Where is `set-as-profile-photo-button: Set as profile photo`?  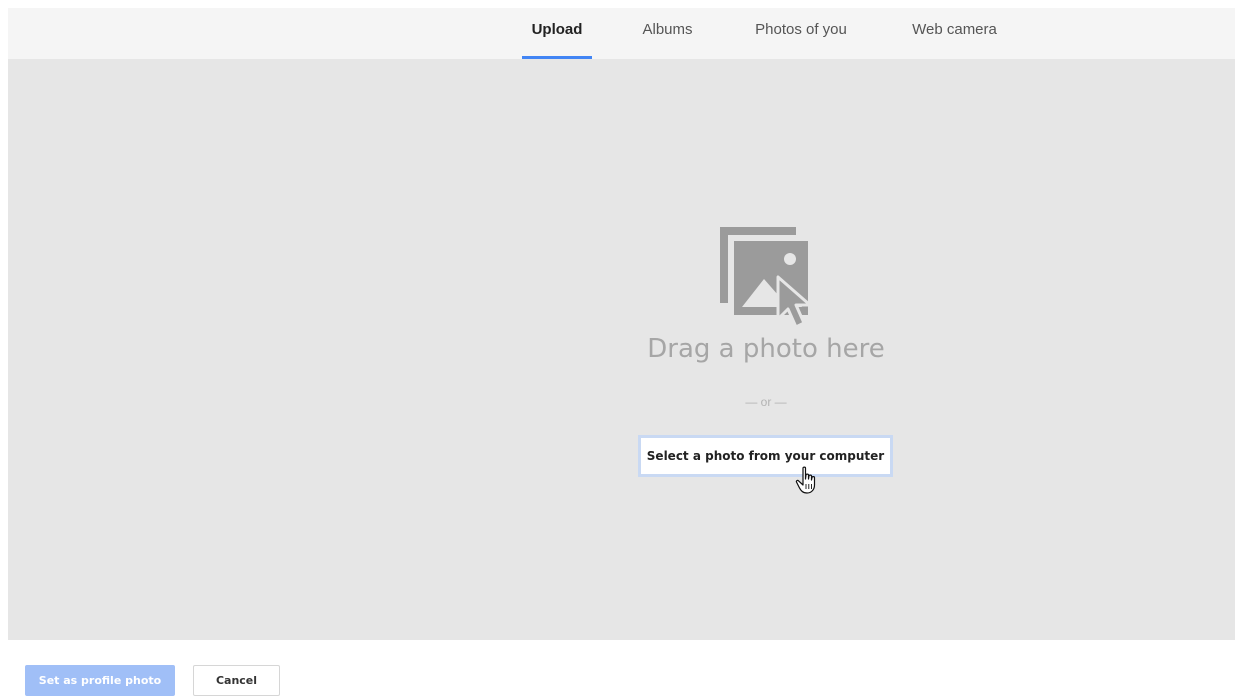 set-as-profile-photo-button: Set as profile photo is located at coordinates (100, 680).